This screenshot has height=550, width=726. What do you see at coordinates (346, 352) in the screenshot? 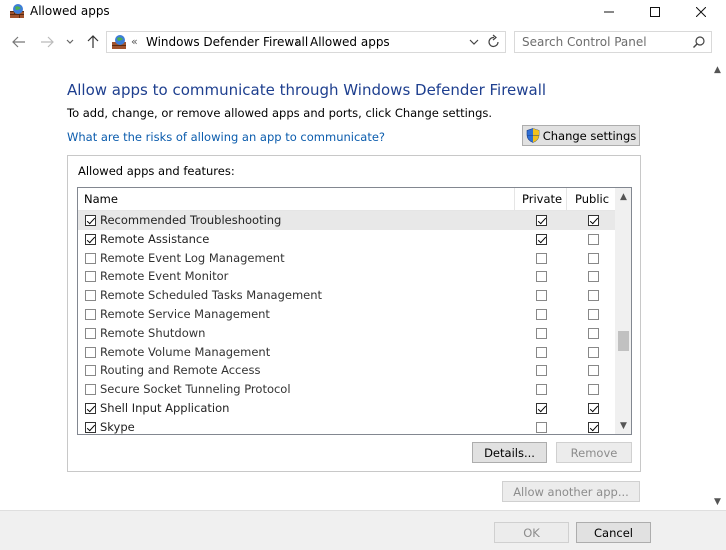
I see `list-item: Remote Volume Management` at bounding box center [346, 352].